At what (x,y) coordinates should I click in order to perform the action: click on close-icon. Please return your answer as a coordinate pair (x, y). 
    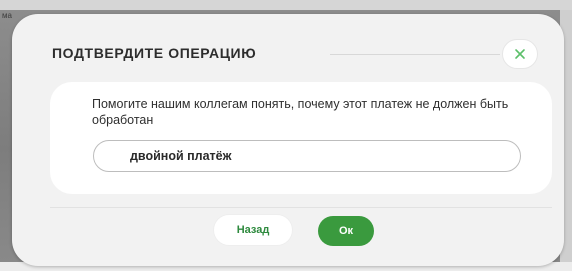
    Looking at the image, I should click on (520, 54).